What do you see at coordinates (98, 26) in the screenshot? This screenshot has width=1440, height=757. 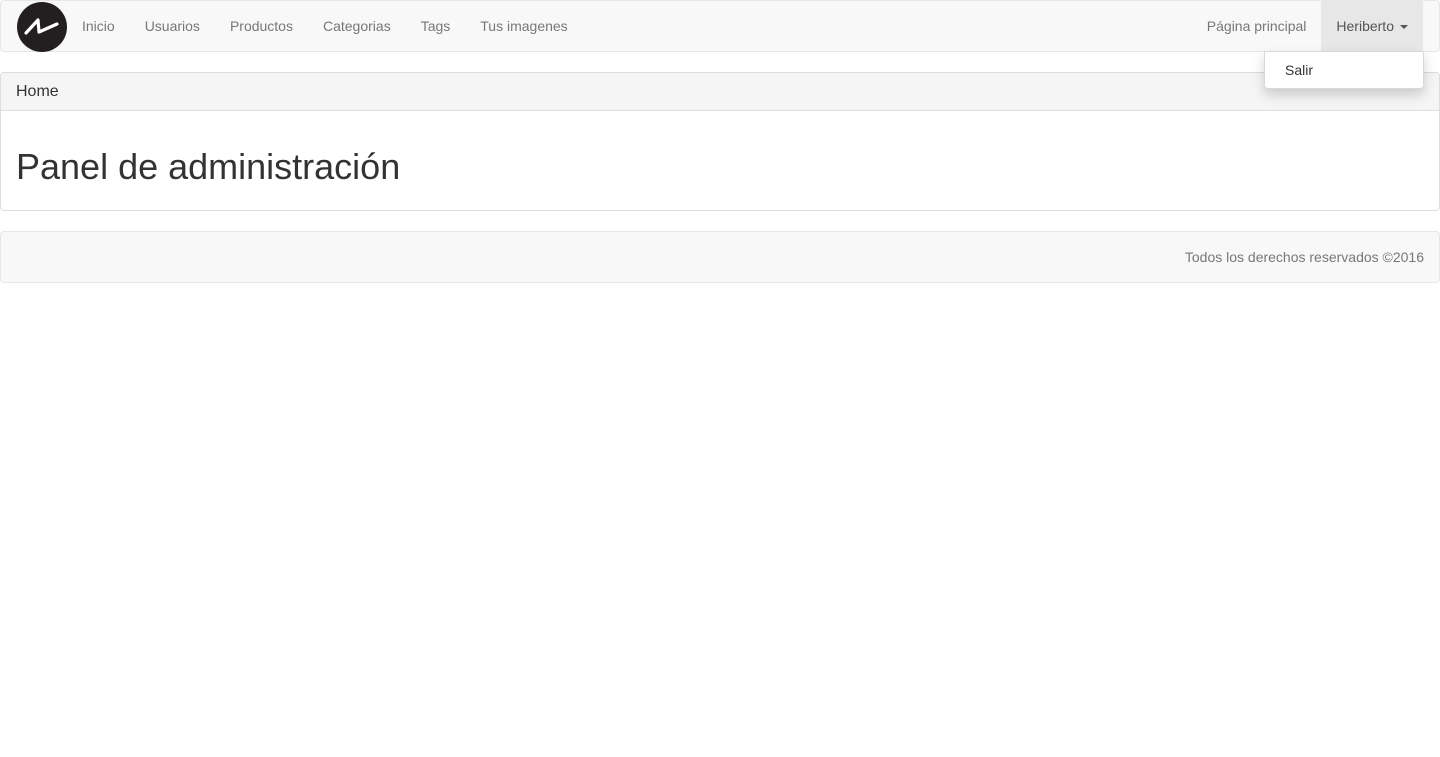 I see `nav-inicio: Inicio` at bounding box center [98, 26].